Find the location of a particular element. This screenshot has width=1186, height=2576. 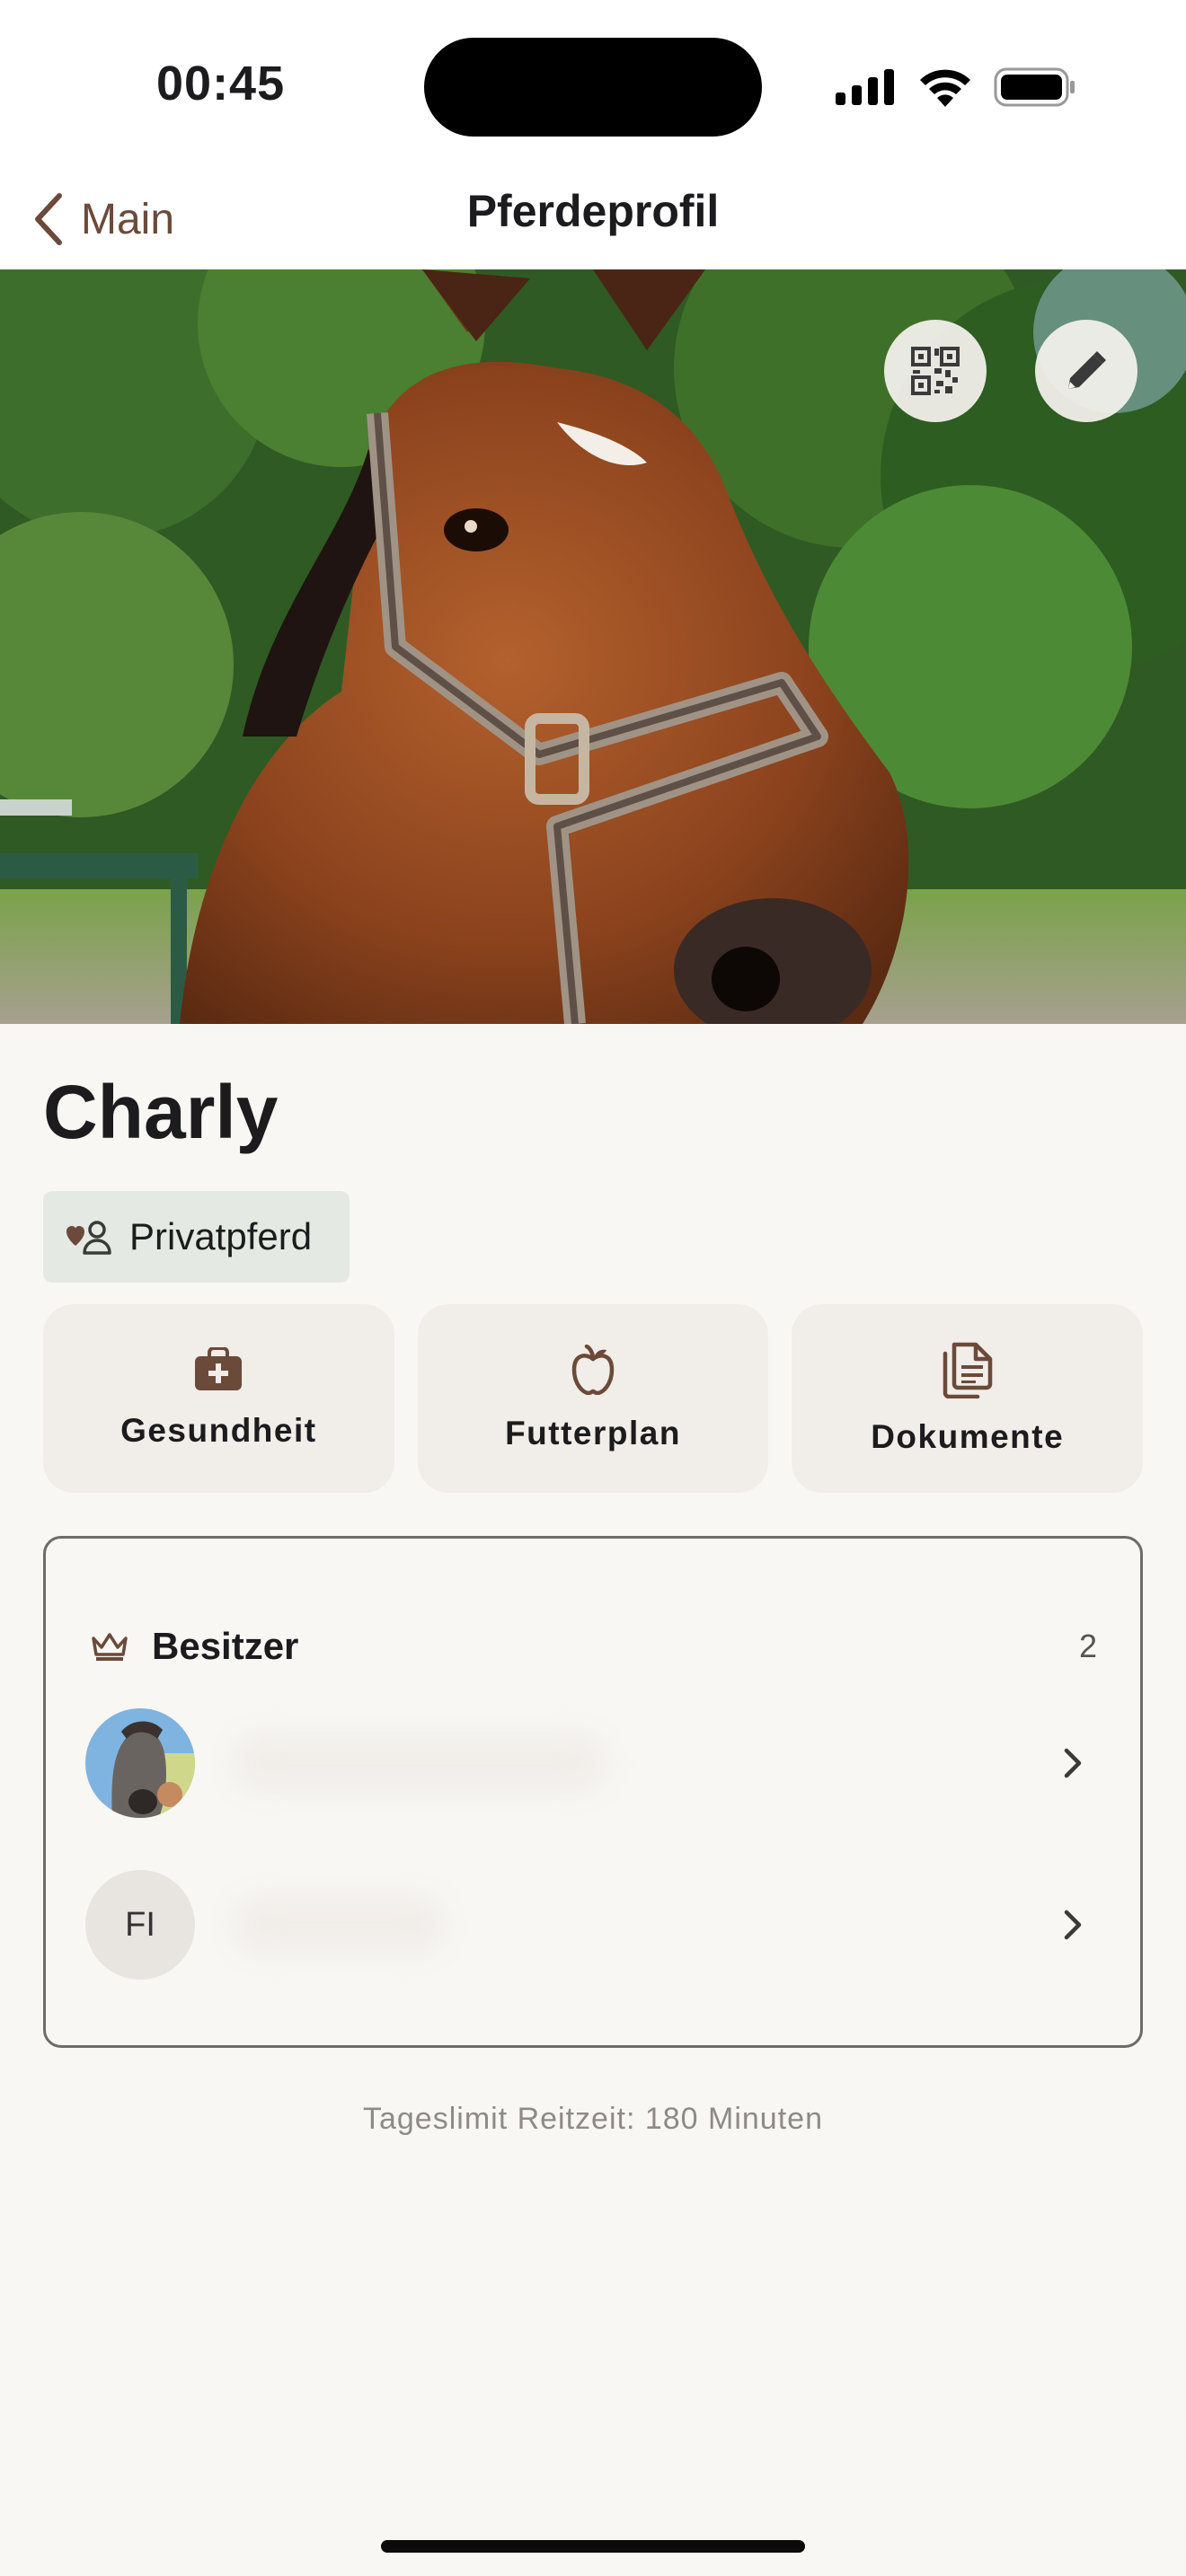

heart-person-icon is located at coordinates (88, 1238).